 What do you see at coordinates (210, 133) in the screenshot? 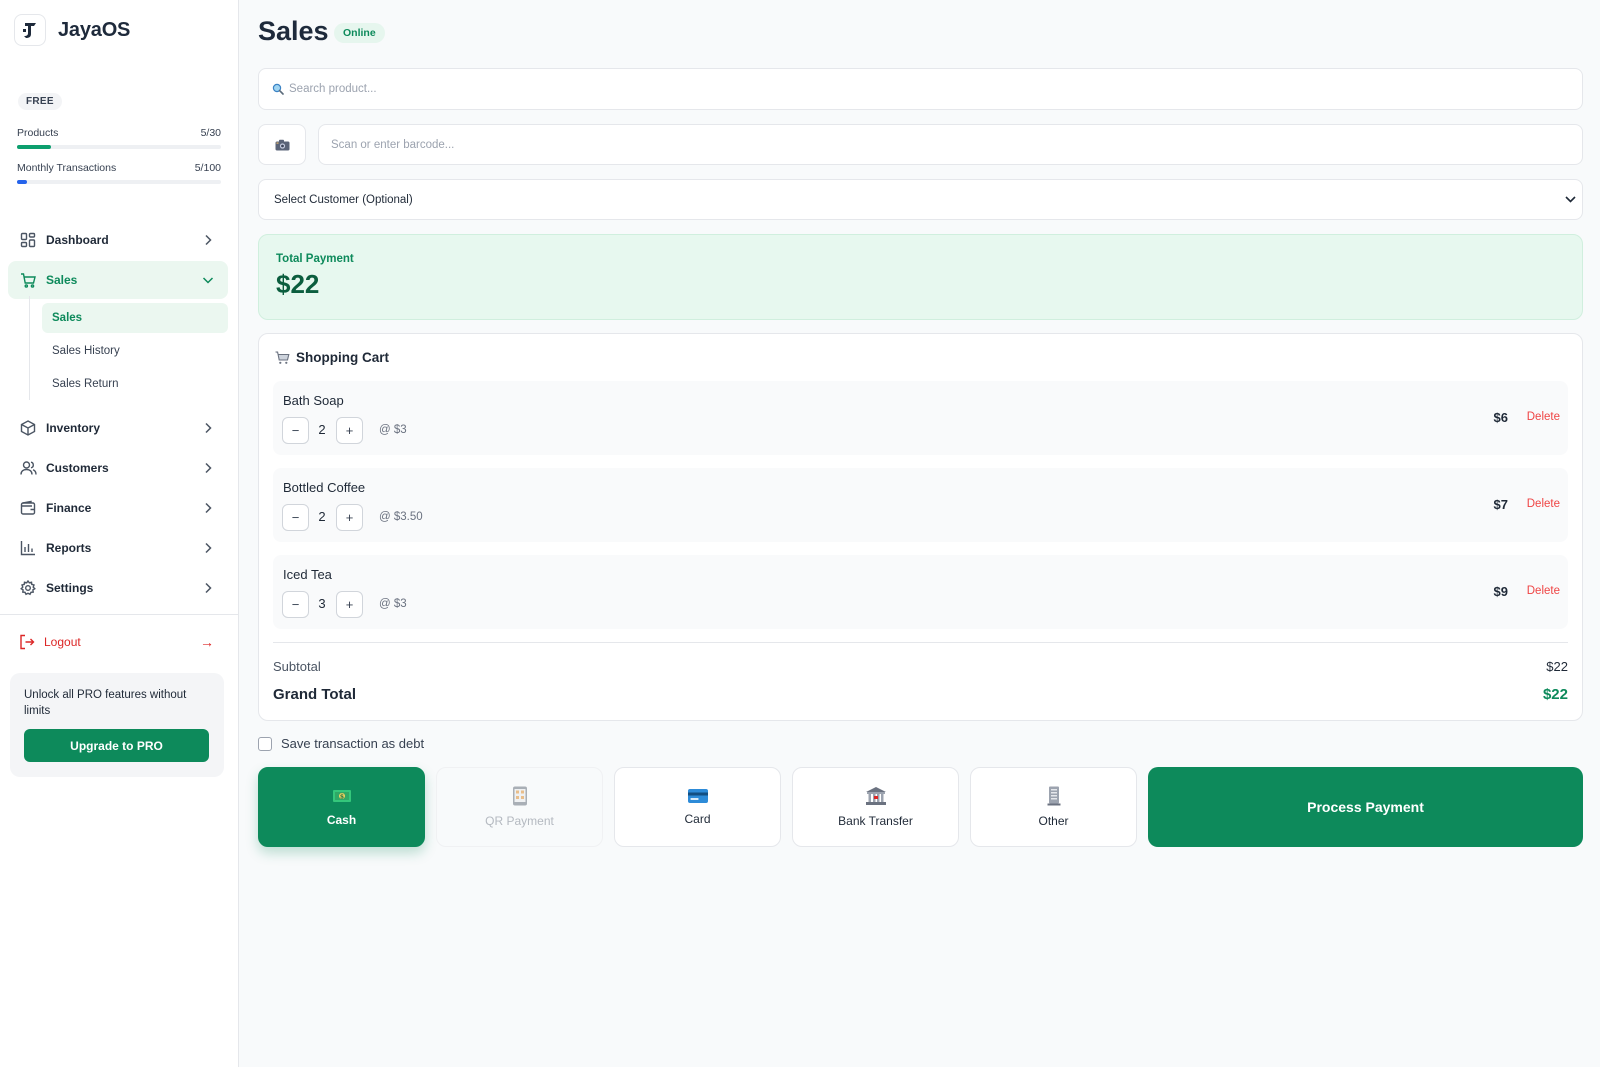
I see `products-quota-value: 5/30` at bounding box center [210, 133].